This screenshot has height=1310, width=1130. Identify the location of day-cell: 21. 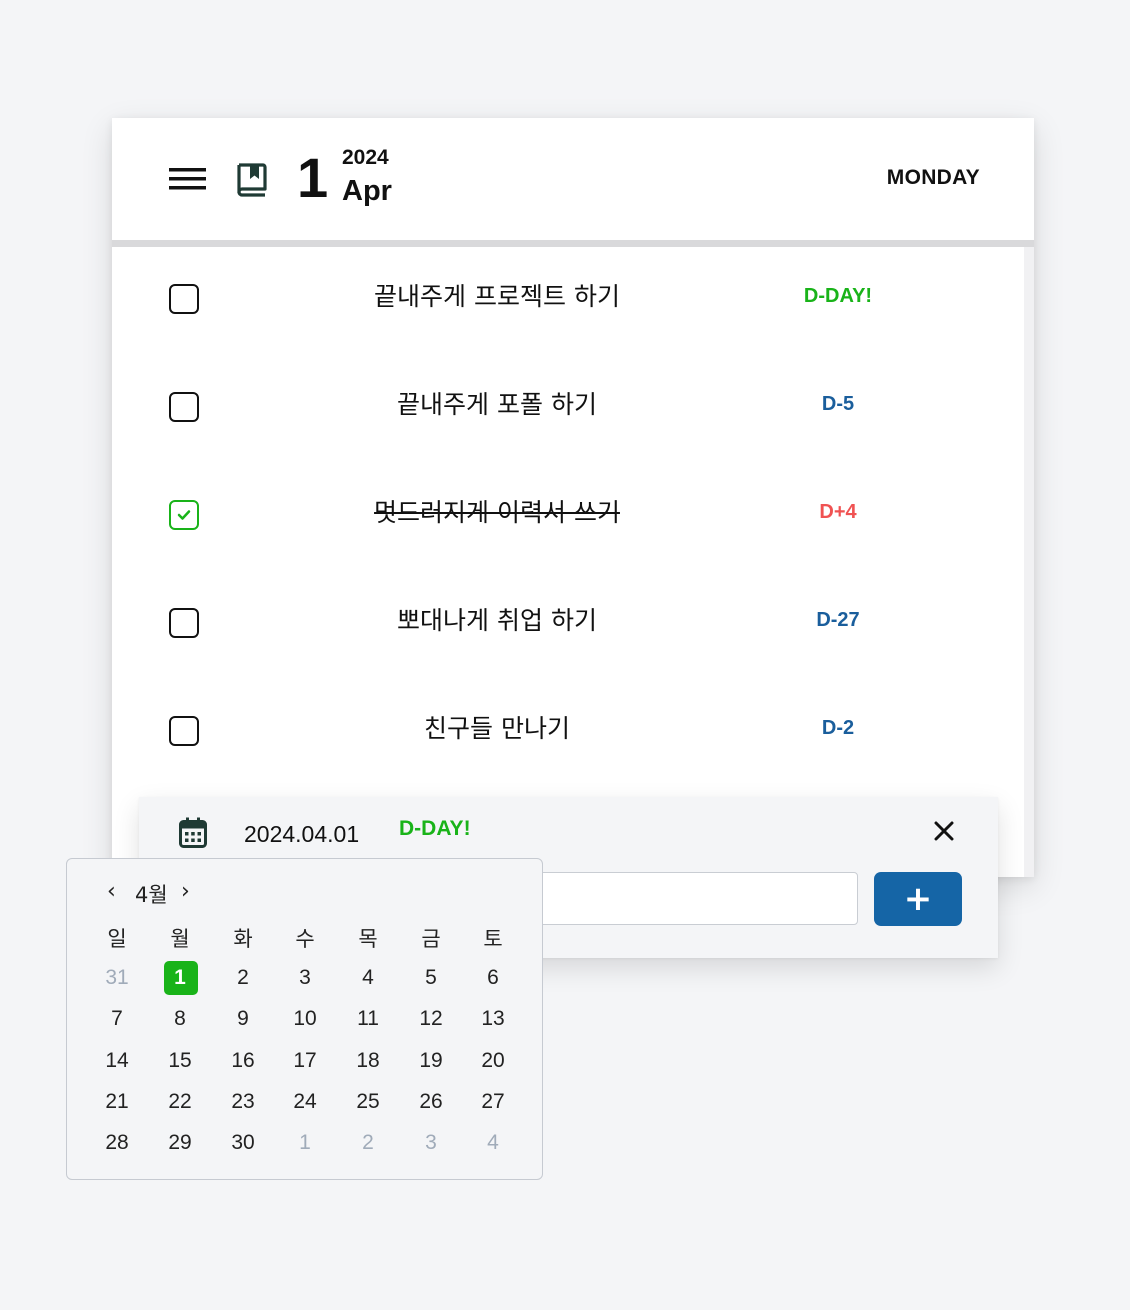
(117, 1102).